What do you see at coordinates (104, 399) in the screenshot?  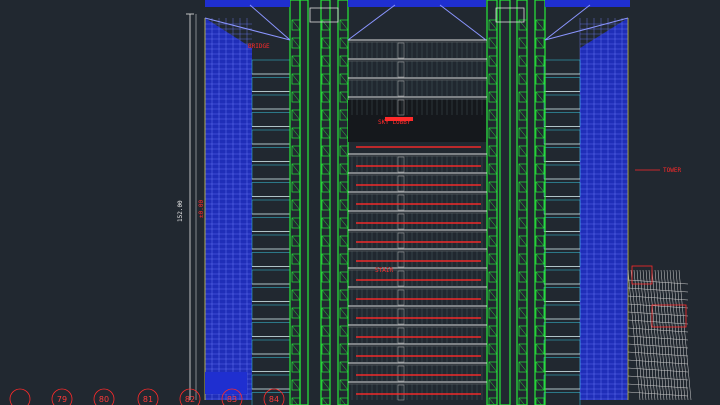 I see `grid-bubble-label: 80` at bounding box center [104, 399].